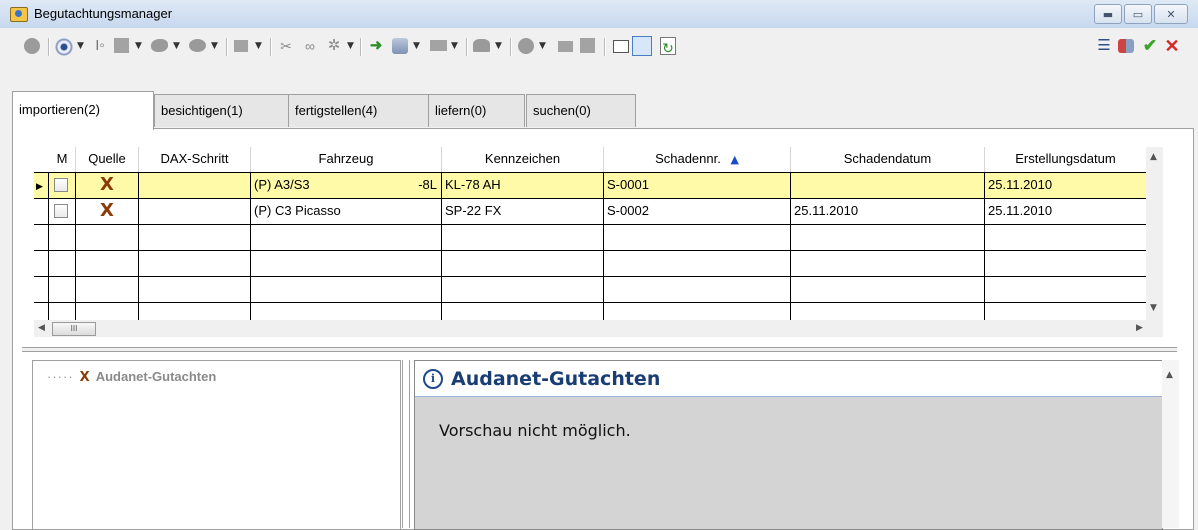 The image size is (1198, 530). I want to click on tab-besichtigen: besichtigen(1), so click(226, 110).